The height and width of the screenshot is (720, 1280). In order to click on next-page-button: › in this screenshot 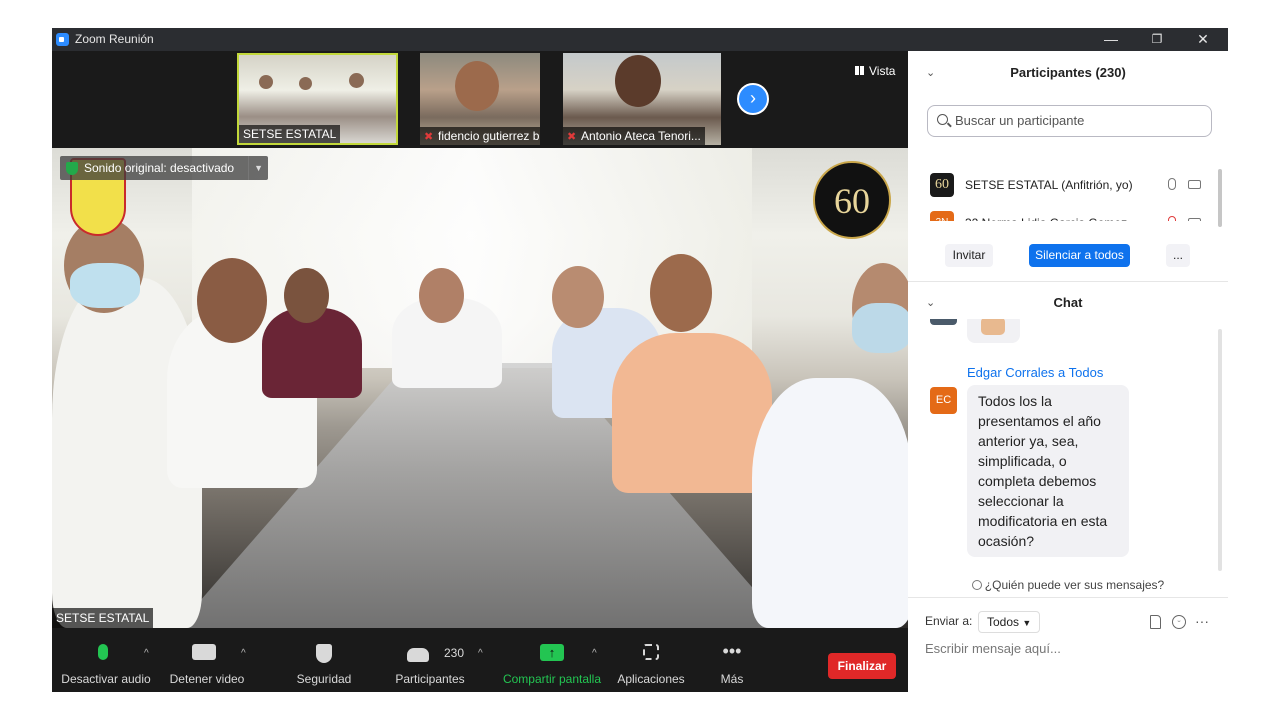, I will do `click(753, 99)`.